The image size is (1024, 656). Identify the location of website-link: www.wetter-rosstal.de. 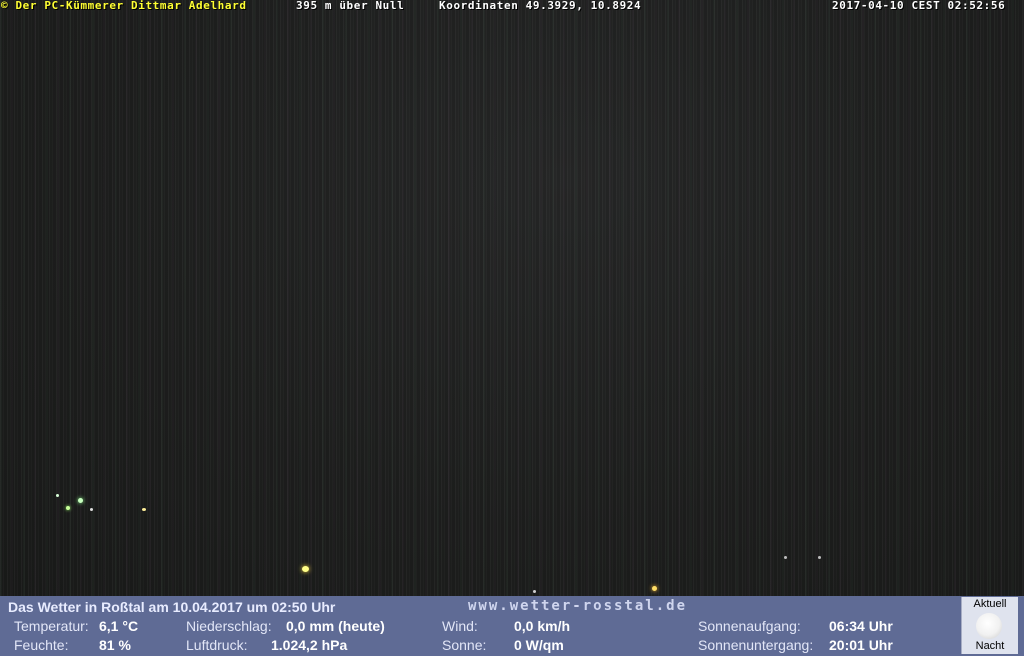
(577, 606).